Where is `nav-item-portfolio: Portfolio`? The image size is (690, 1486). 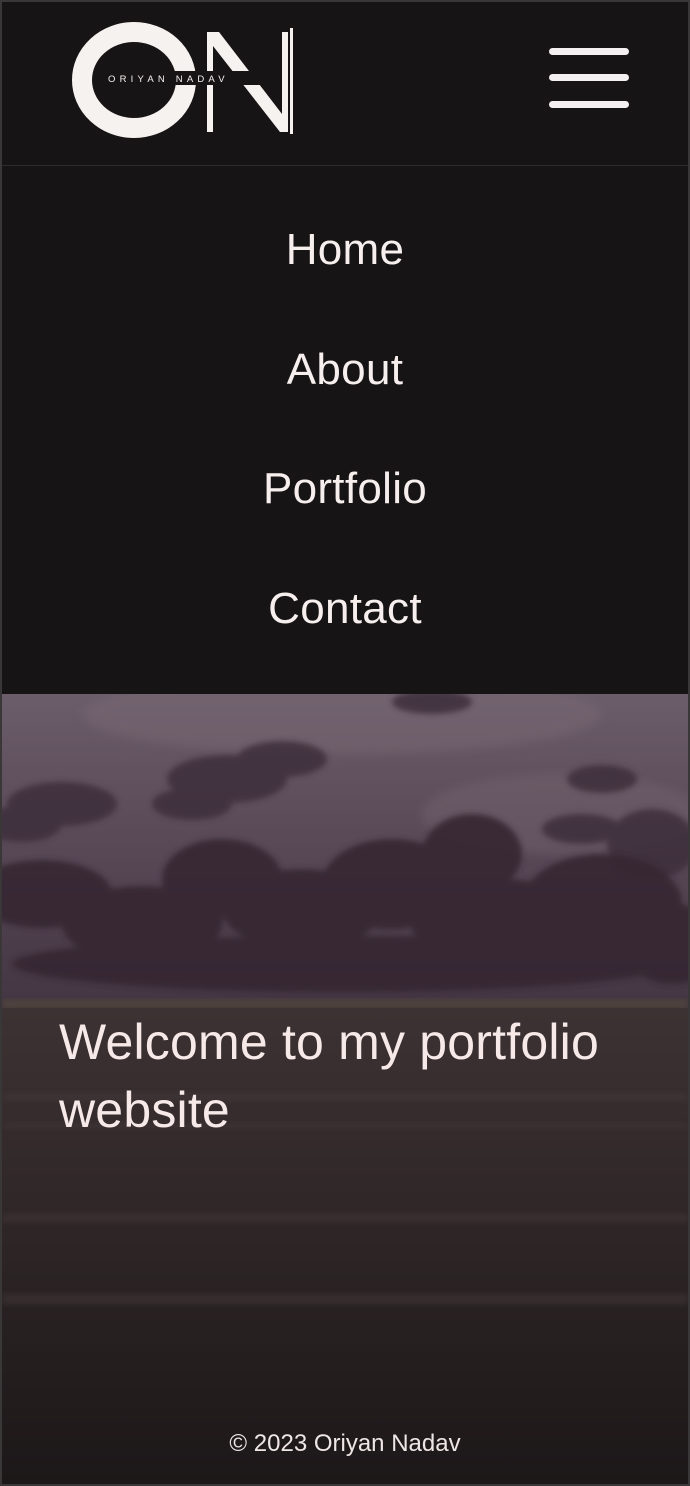 nav-item-portfolio: Portfolio is located at coordinates (345, 489).